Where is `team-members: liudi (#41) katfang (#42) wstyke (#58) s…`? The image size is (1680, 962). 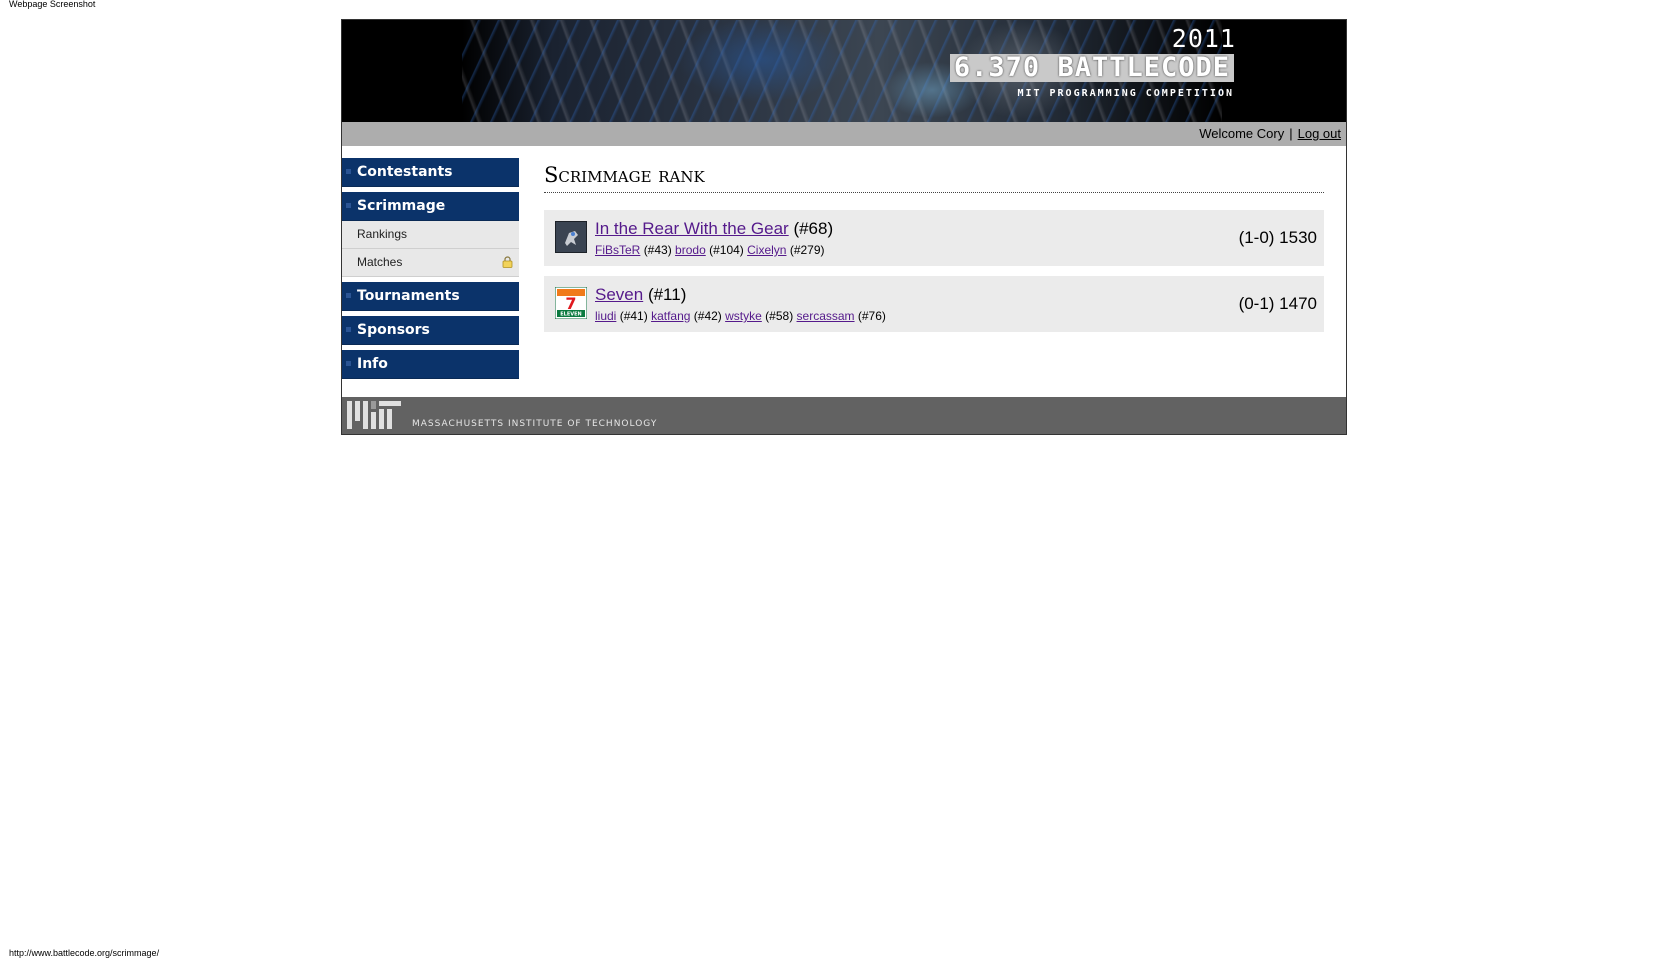 team-members: liudi (#41) katfang (#42) wstyke (#58) s… is located at coordinates (740, 316).